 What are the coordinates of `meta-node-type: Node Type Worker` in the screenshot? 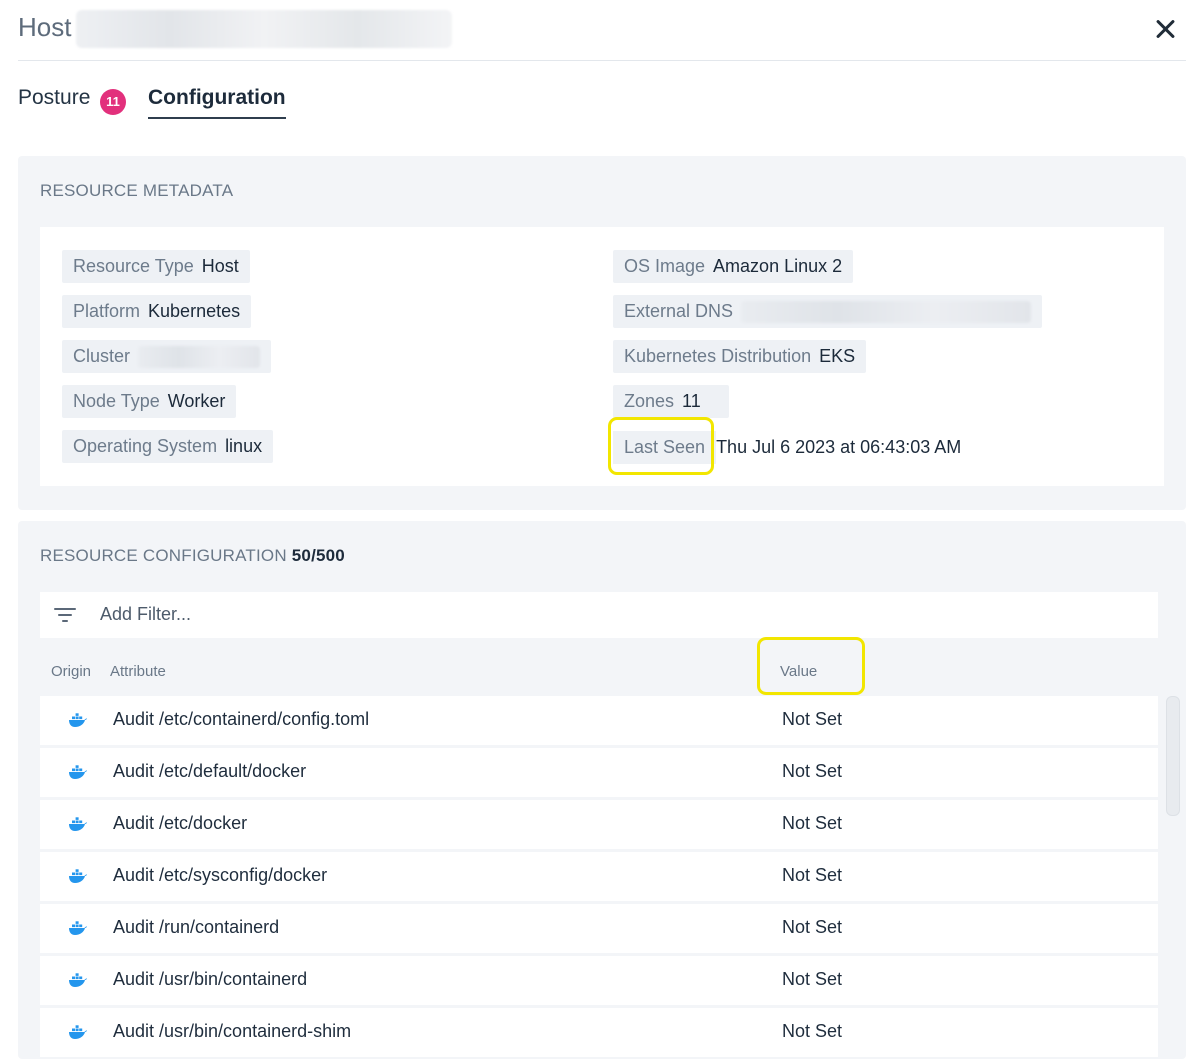 It's located at (149, 401).